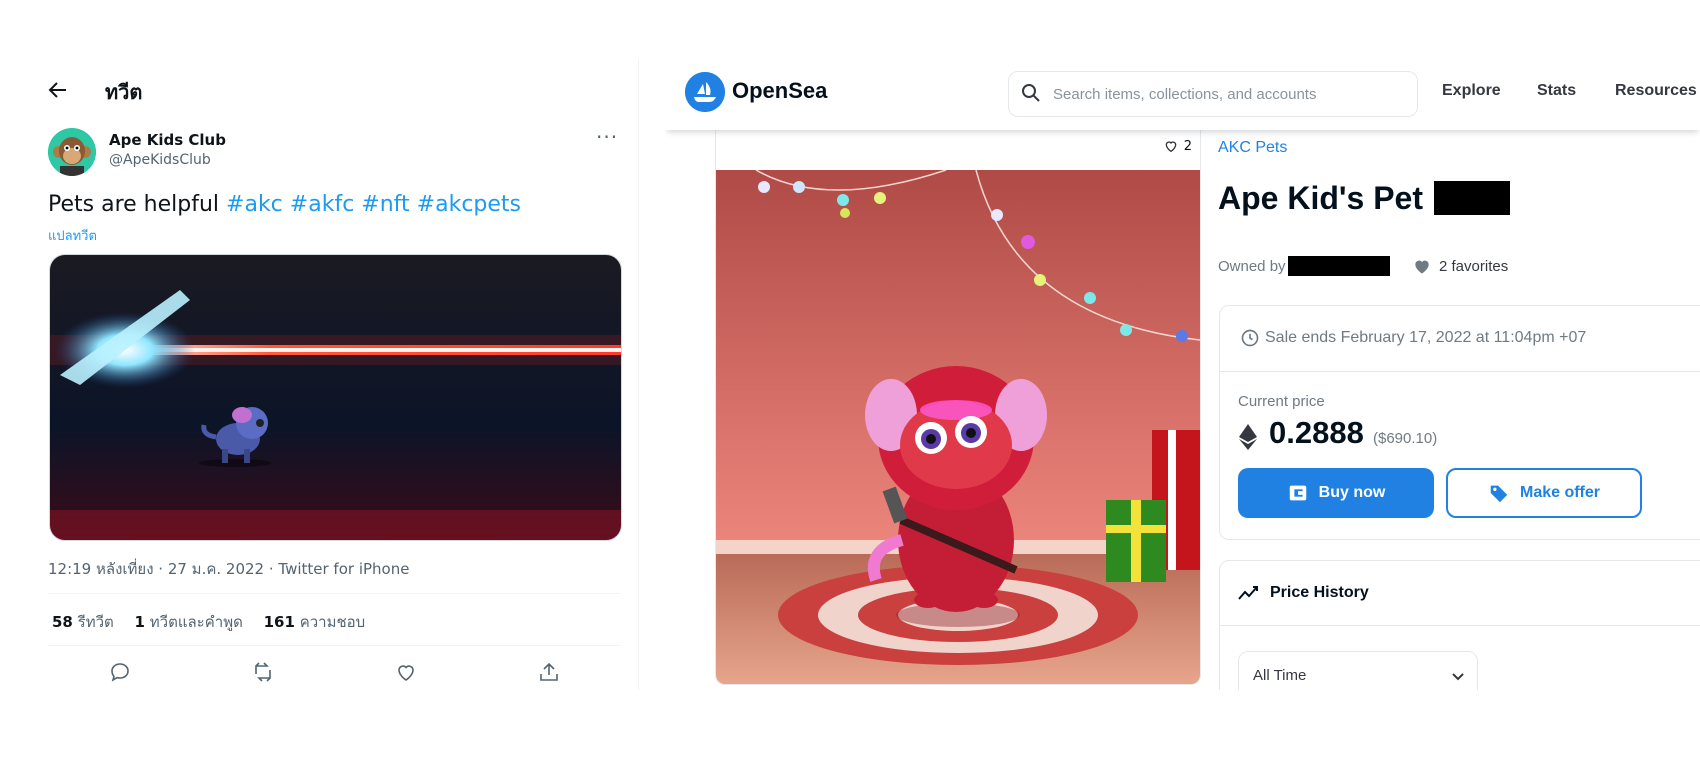 Image resolution: width=1700 pixels, height=768 pixels. Describe the element at coordinates (335, 397) in the screenshot. I see `tweet-media-image` at that location.